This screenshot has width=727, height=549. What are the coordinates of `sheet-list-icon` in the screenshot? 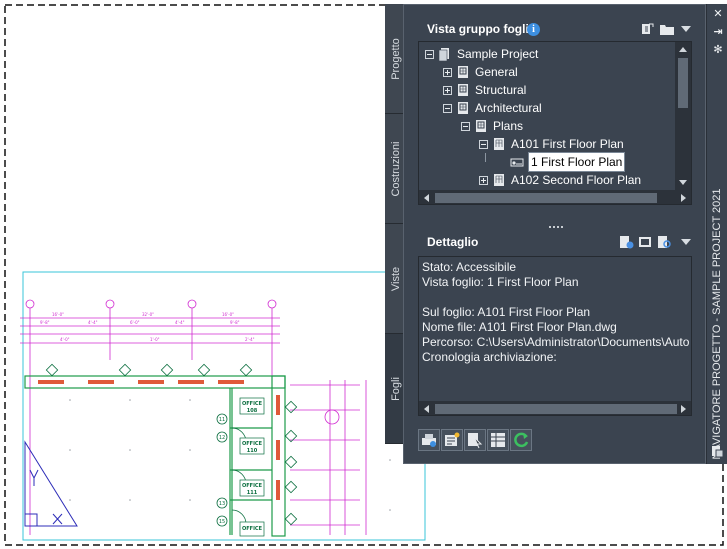 It's located at (498, 440).